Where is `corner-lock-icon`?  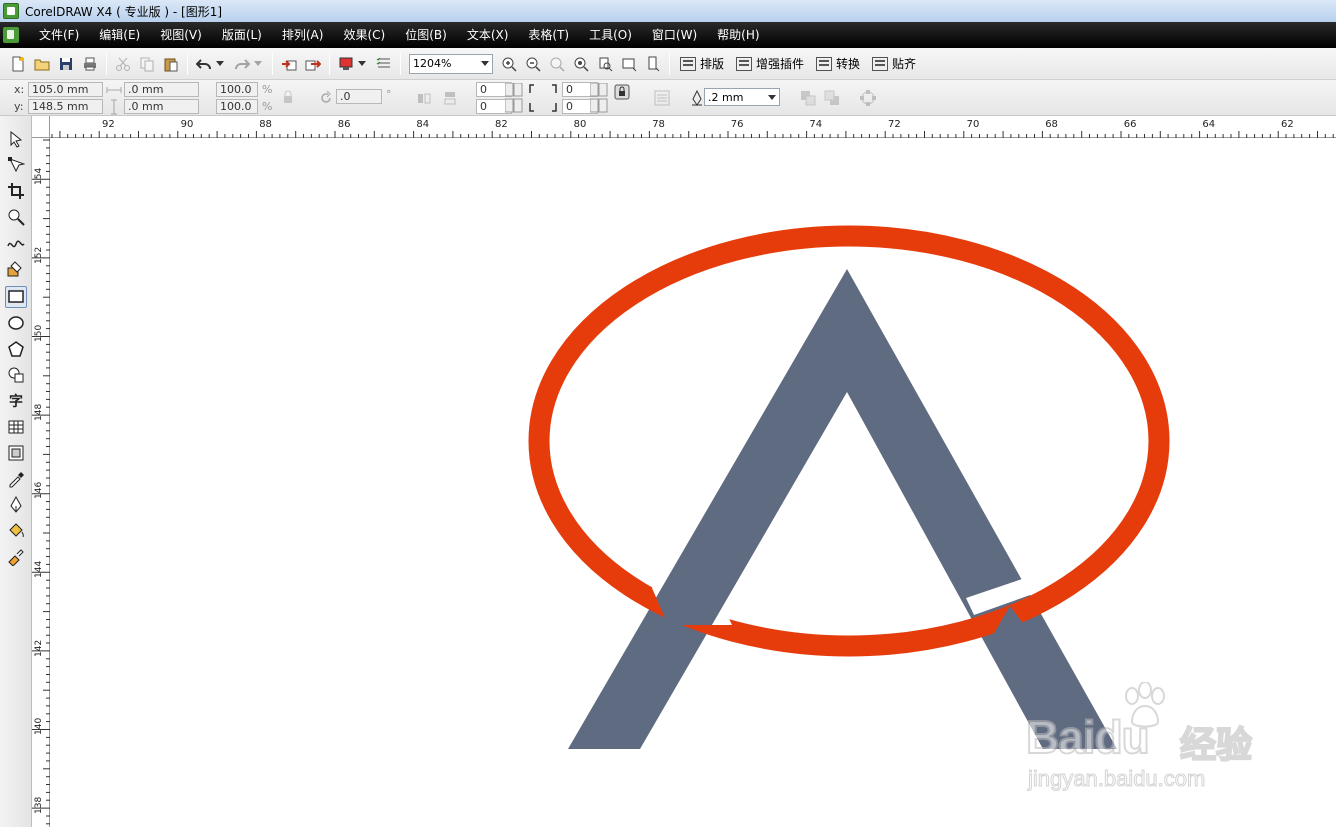 corner-lock-icon is located at coordinates (622, 92).